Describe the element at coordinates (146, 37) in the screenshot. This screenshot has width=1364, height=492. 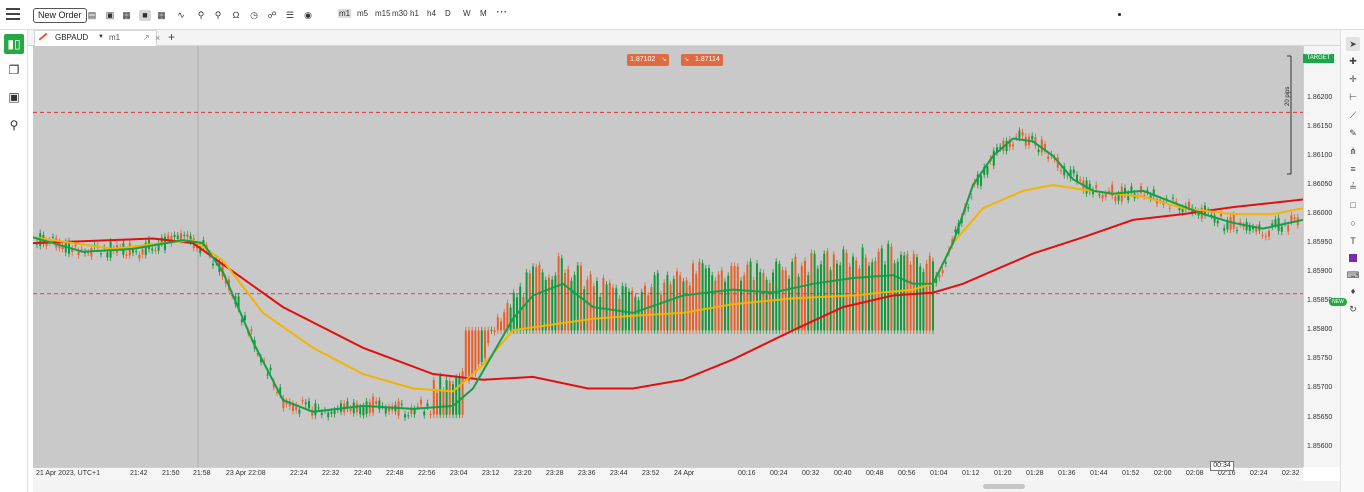
I see `detach-icon: ↗` at that location.